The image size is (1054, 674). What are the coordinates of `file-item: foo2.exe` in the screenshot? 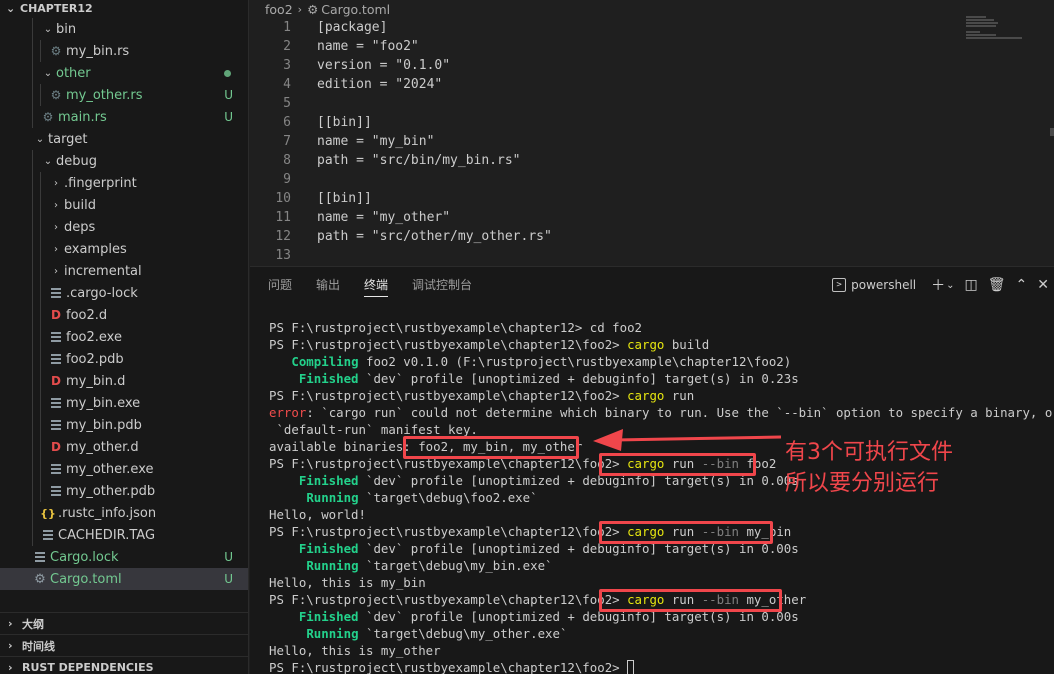 It's located at (124, 337).